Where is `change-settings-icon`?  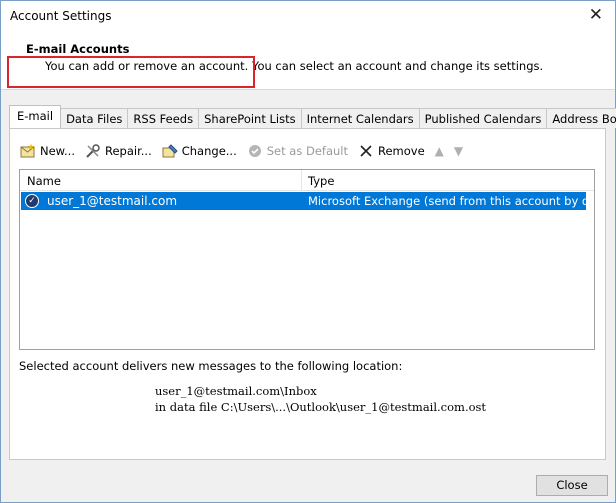
change-settings-icon is located at coordinates (170, 151).